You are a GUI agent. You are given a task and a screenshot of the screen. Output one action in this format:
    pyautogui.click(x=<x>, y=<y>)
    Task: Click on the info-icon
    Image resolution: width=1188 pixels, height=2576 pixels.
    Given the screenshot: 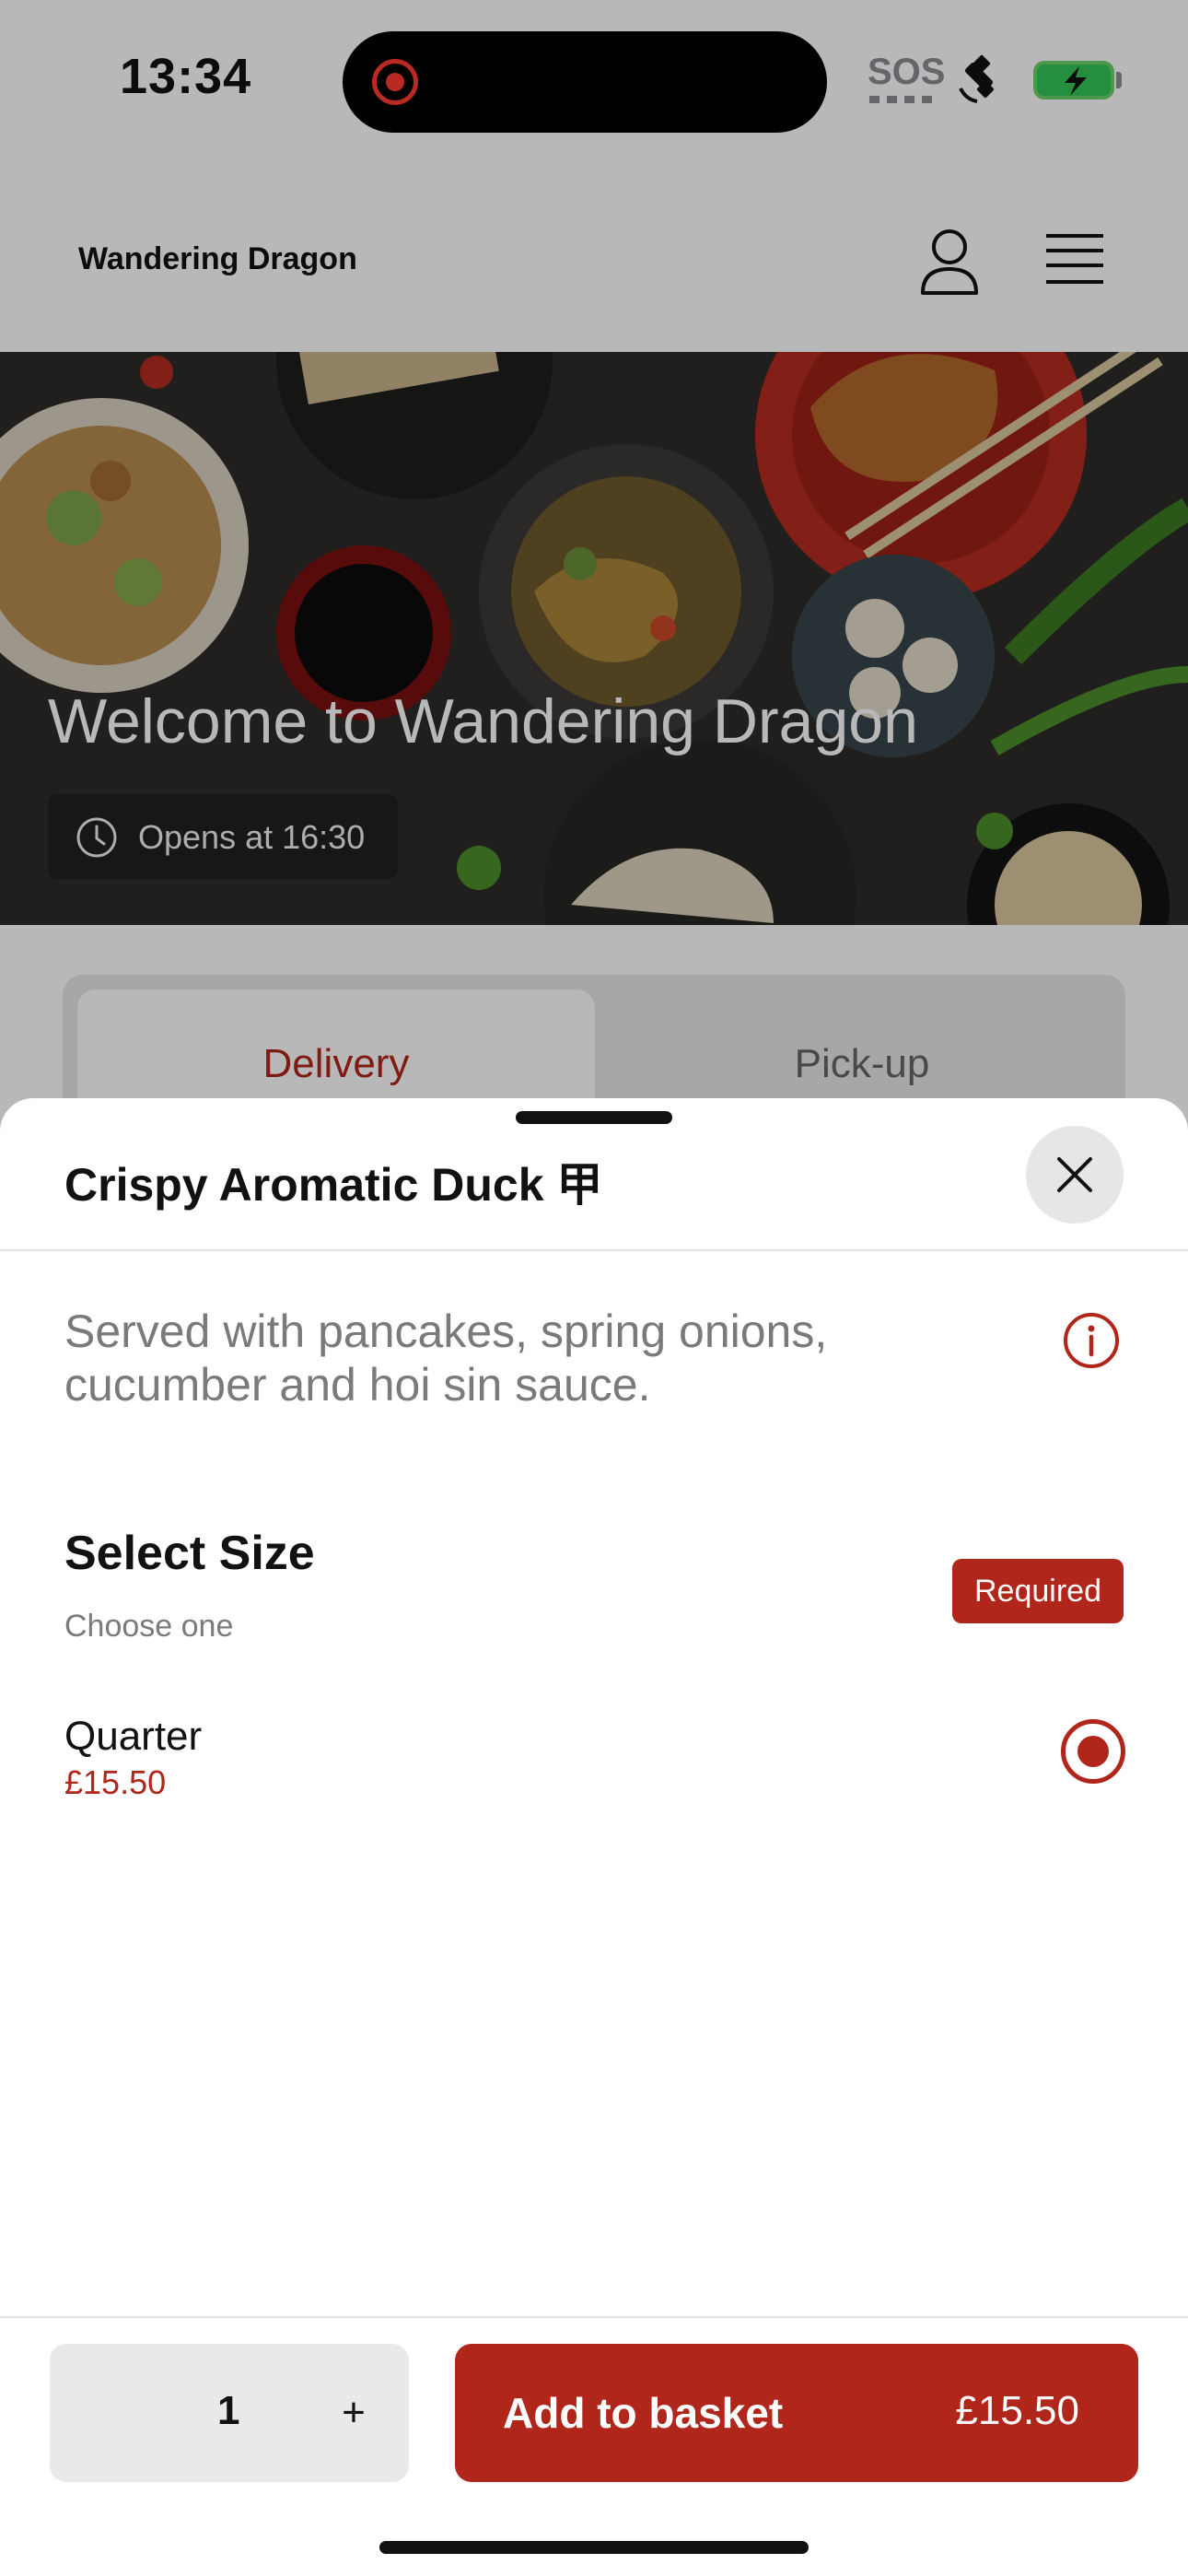 What is the action you would take?
    pyautogui.click(x=1091, y=1340)
    